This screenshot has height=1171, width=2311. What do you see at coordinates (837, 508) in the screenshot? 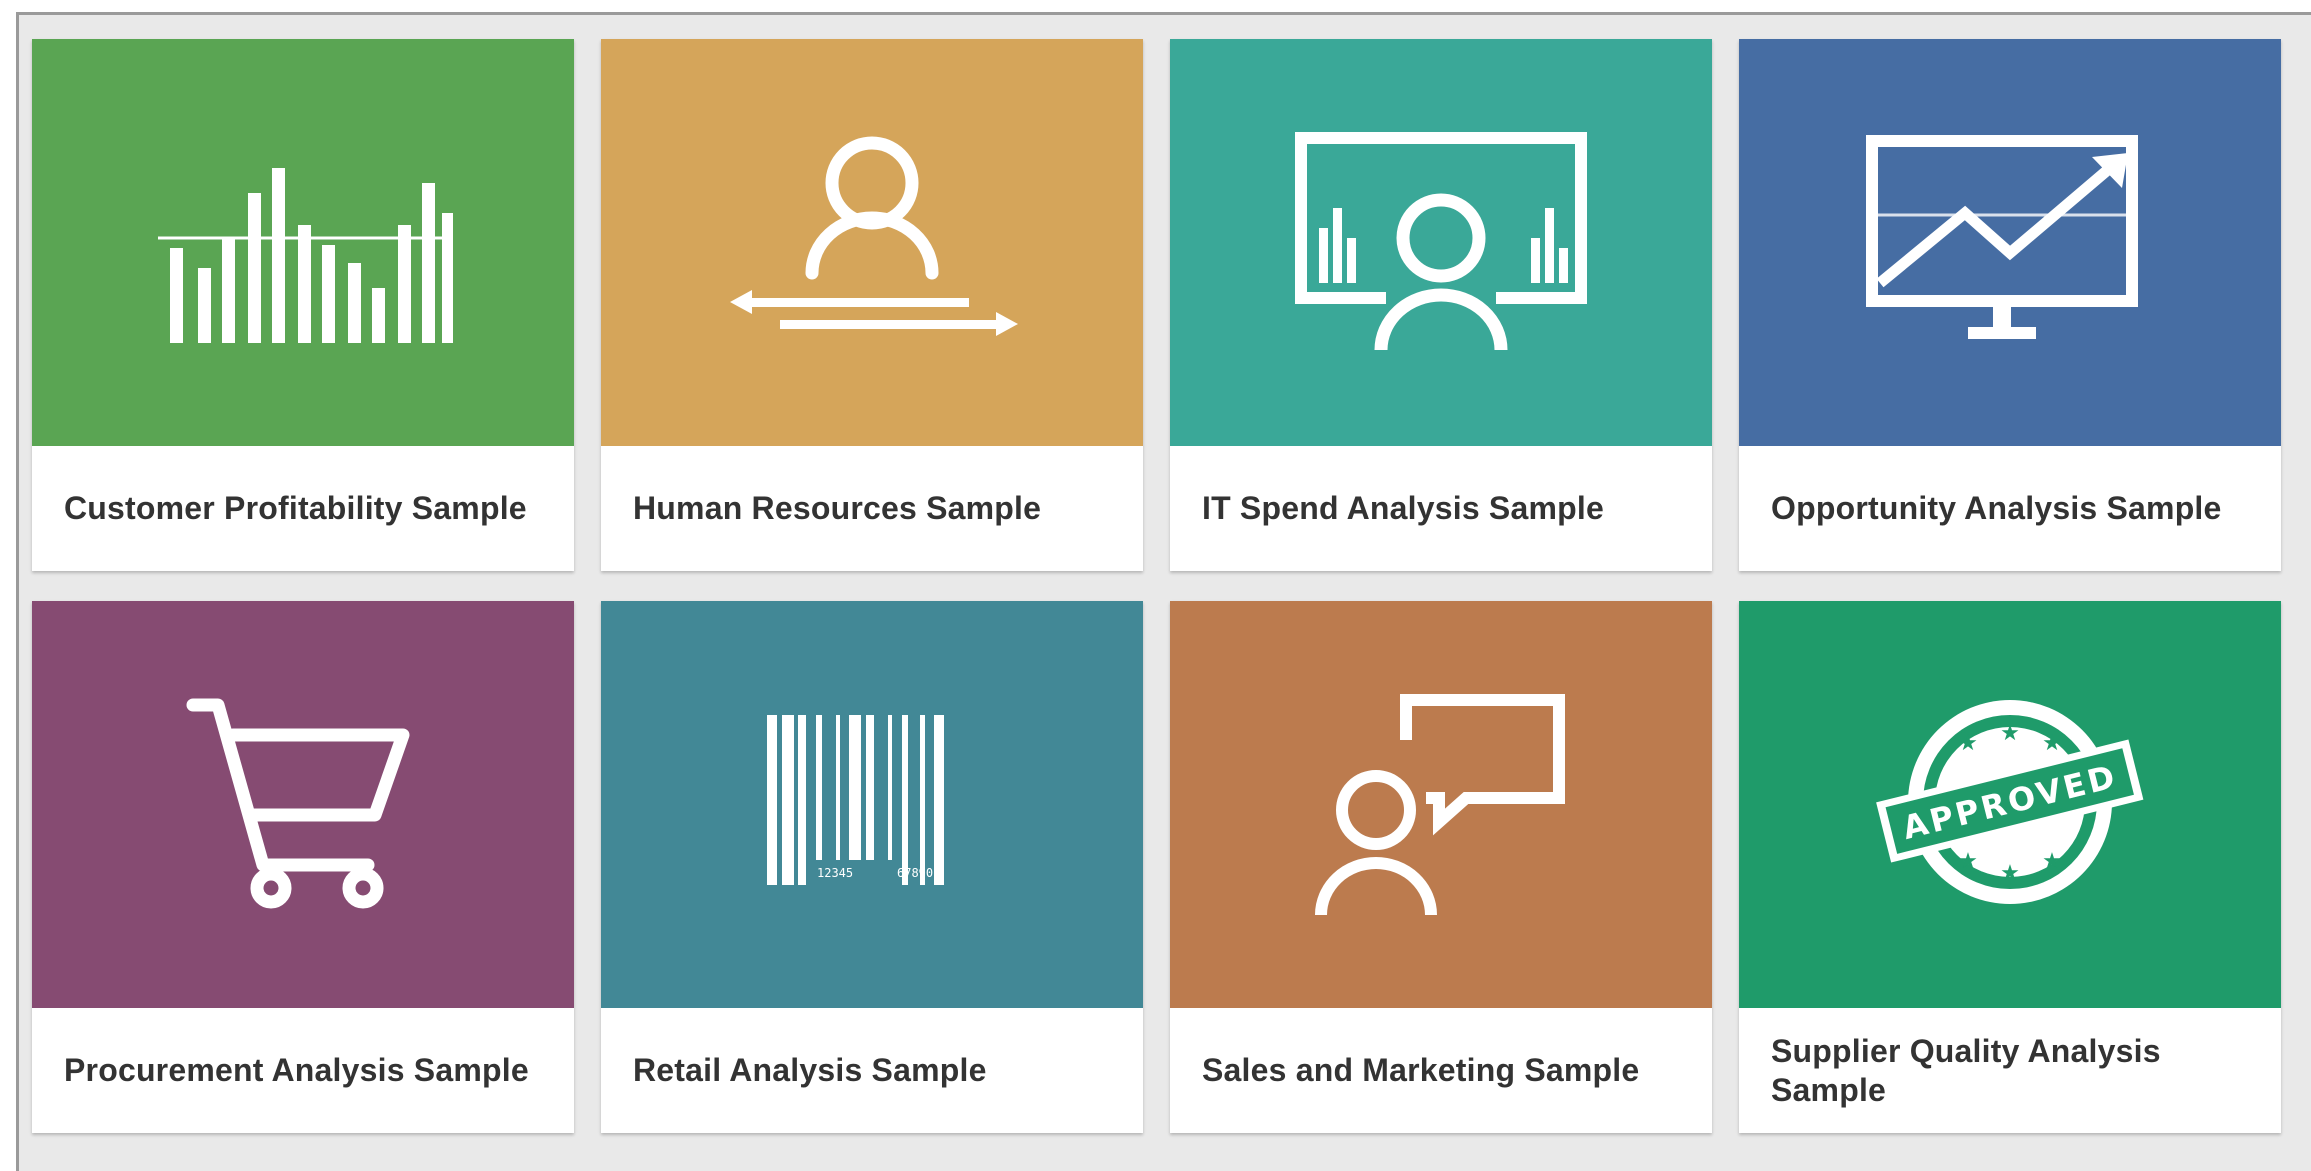
I see `tile-label: Human Resources Sample` at bounding box center [837, 508].